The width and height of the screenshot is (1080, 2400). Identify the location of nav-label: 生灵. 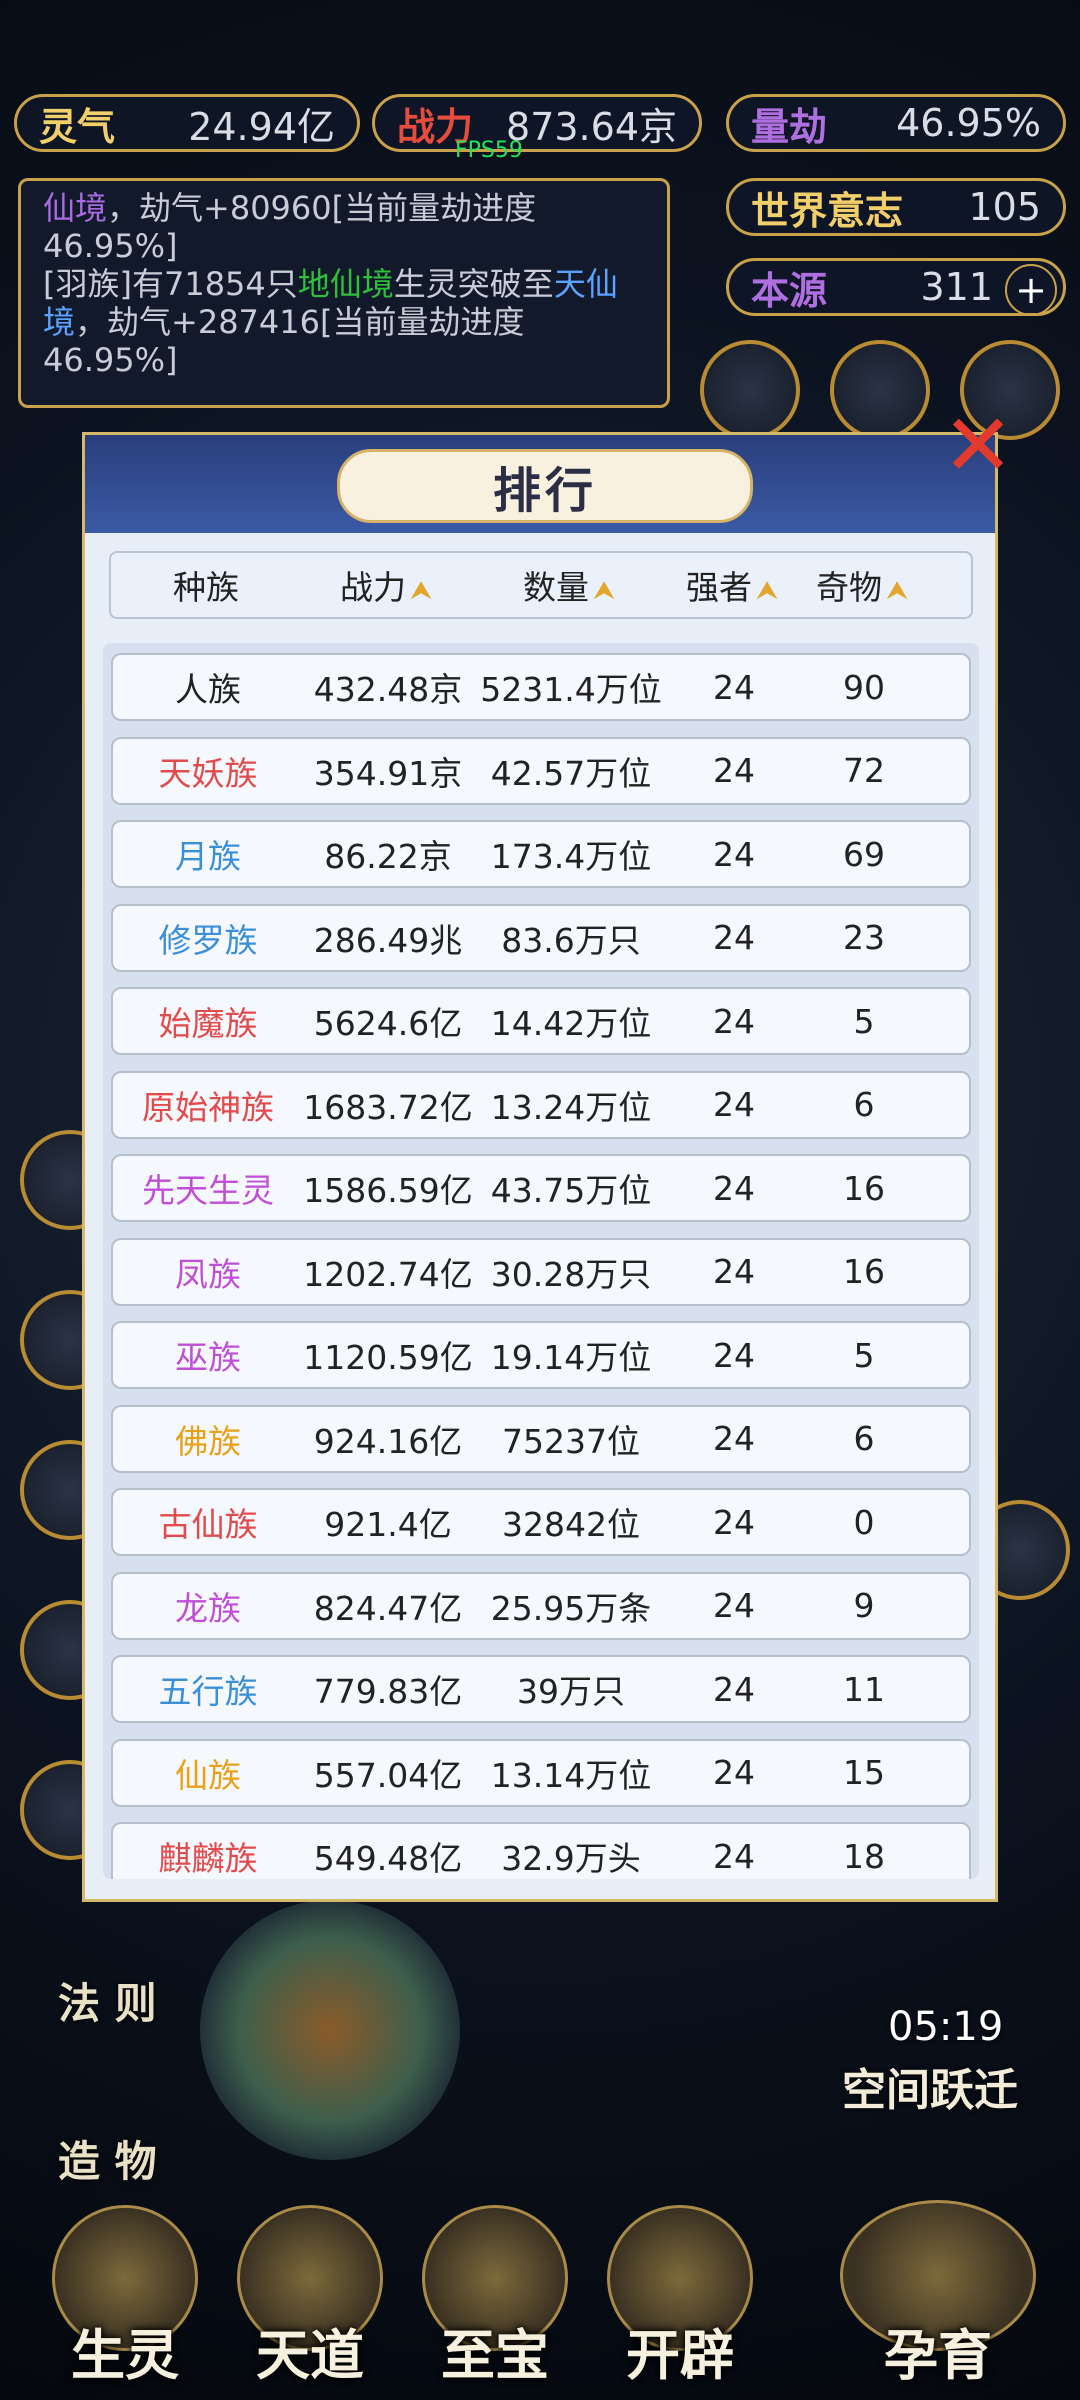
(125, 2355).